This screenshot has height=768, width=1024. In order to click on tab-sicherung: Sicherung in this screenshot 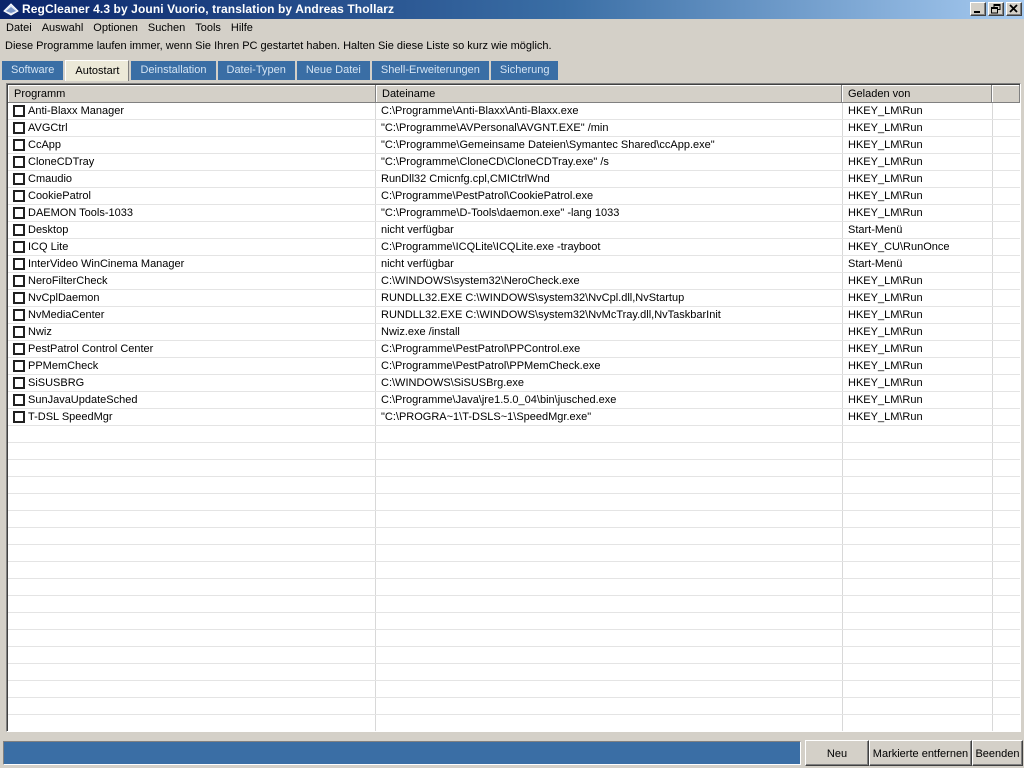, I will do `click(524, 70)`.